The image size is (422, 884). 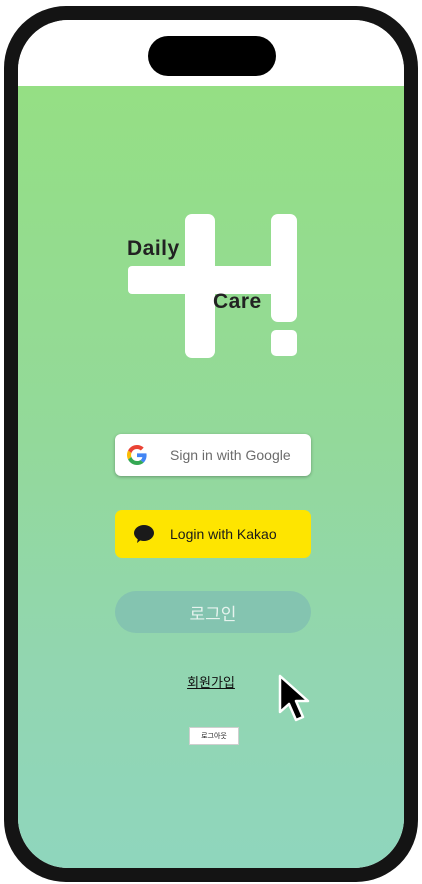 What do you see at coordinates (214, 736) in the screenshot?
I see `logout-button: 로그아웃` at bounding box center [214, 736].